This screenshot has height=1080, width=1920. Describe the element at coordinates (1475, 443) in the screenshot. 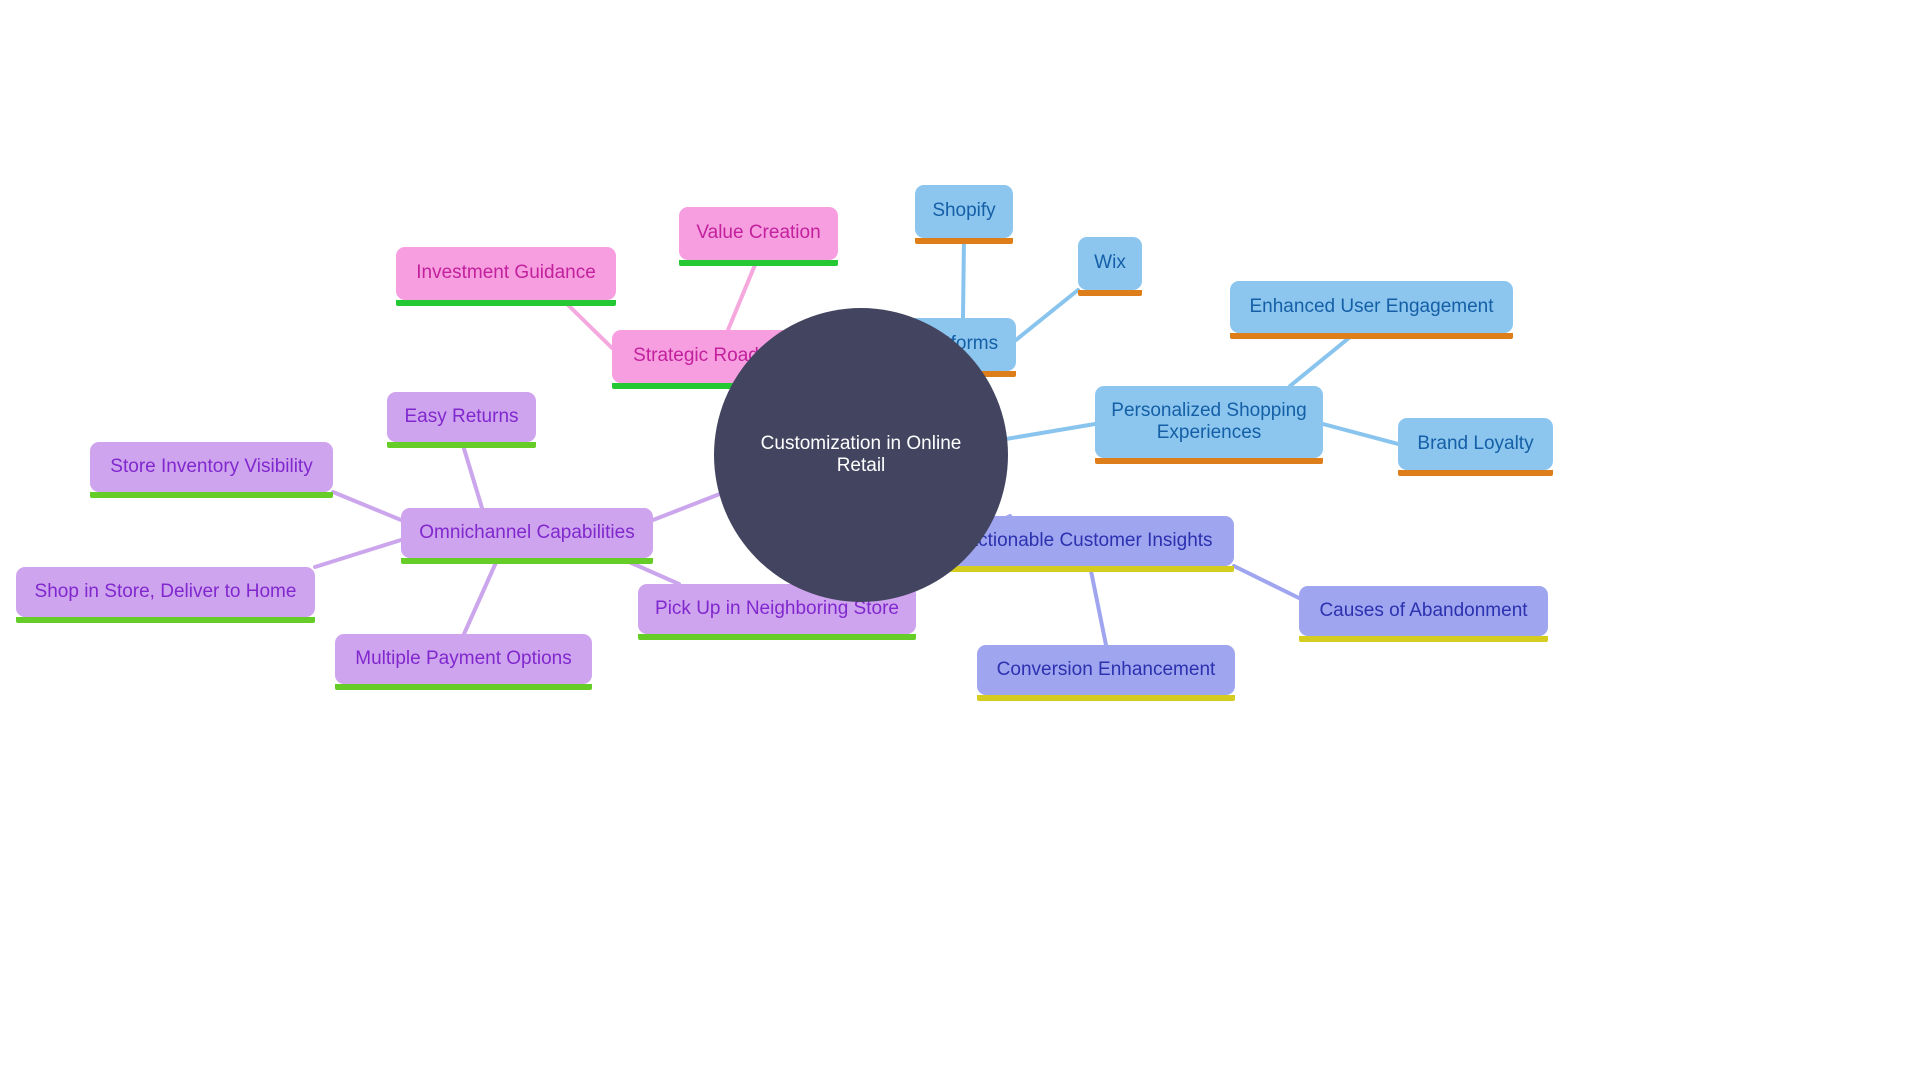

I see `node-label: Brand Loyalty` at that location.